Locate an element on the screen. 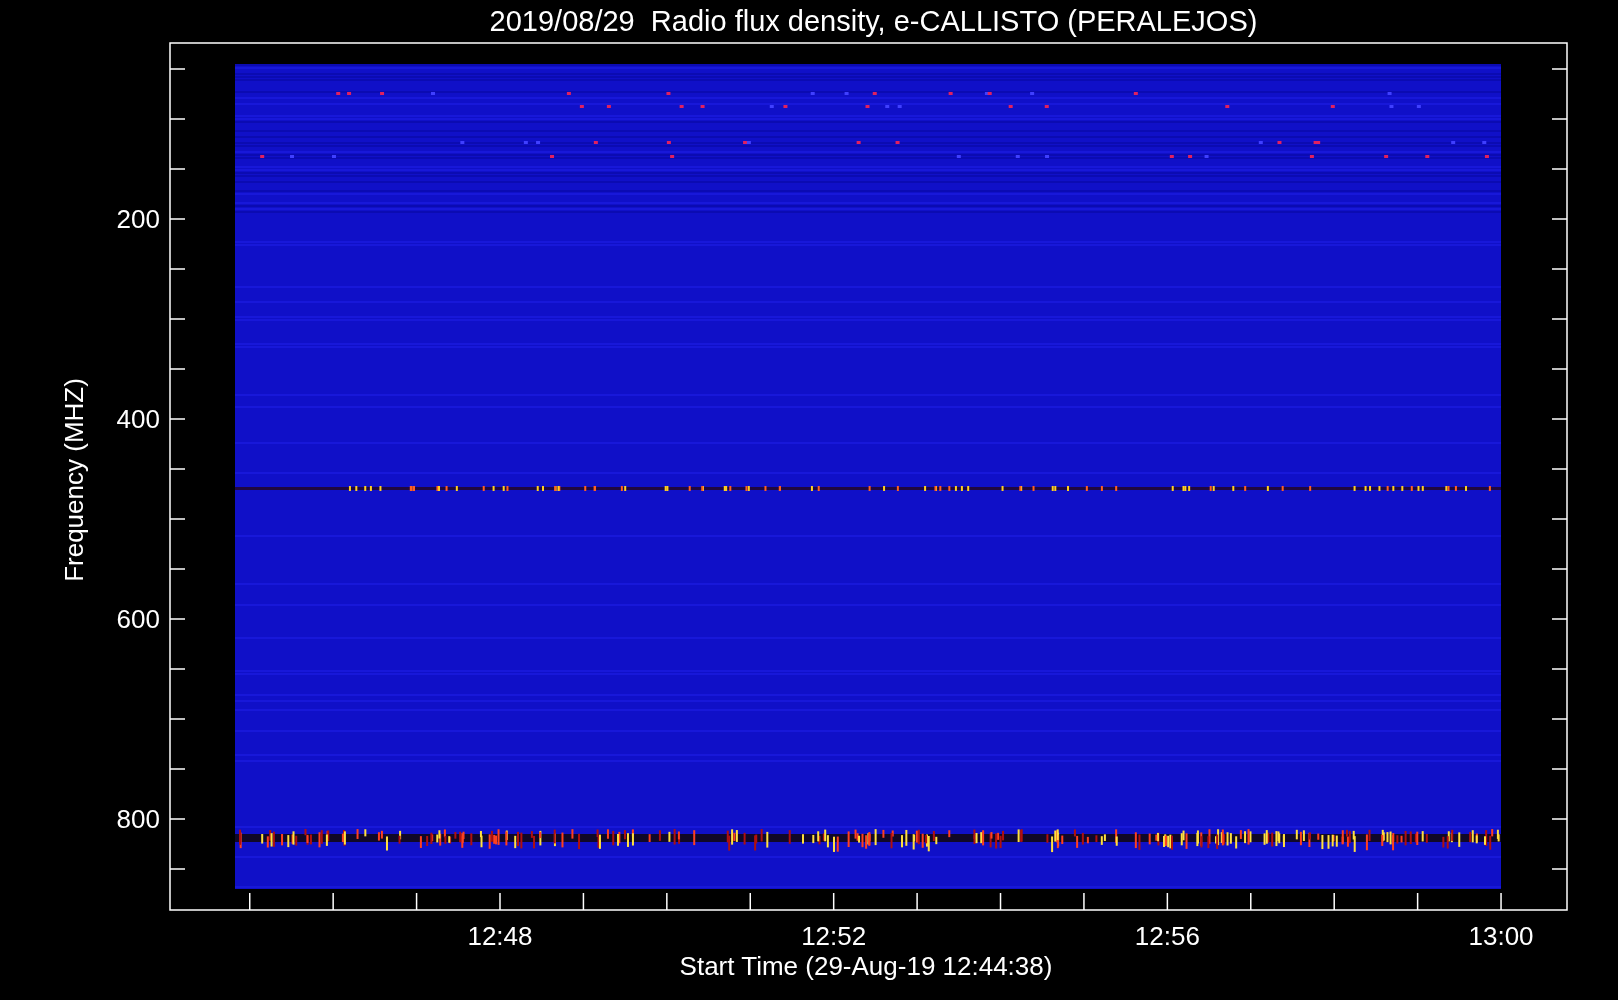 This screenshot has width=1618, height=1000. y-tick-label: 400 is located at coordinates (138, 419).